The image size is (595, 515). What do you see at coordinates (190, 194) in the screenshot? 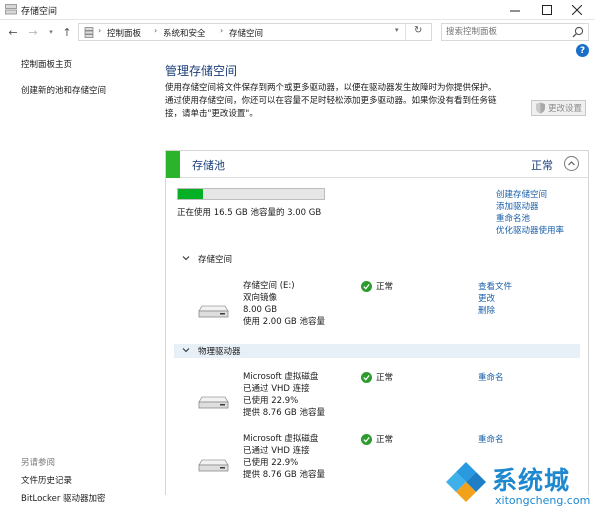
I see `pool-usage-fill` at bounding box center [190, 194].